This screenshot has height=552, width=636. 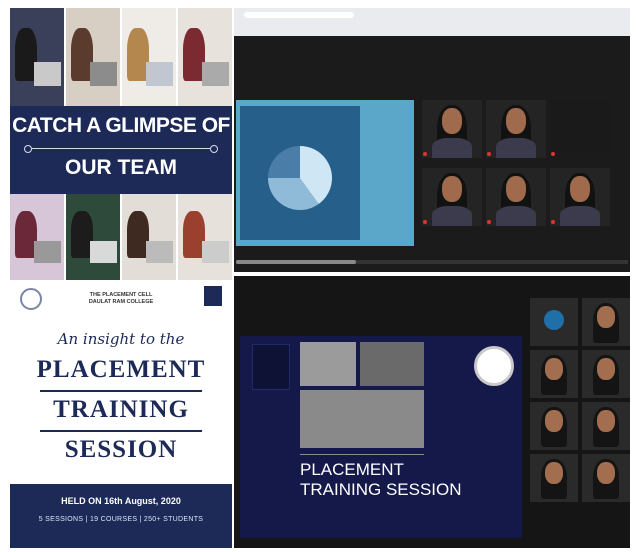 I want to click on word-session: SESSION, so click(x=121, y=449).